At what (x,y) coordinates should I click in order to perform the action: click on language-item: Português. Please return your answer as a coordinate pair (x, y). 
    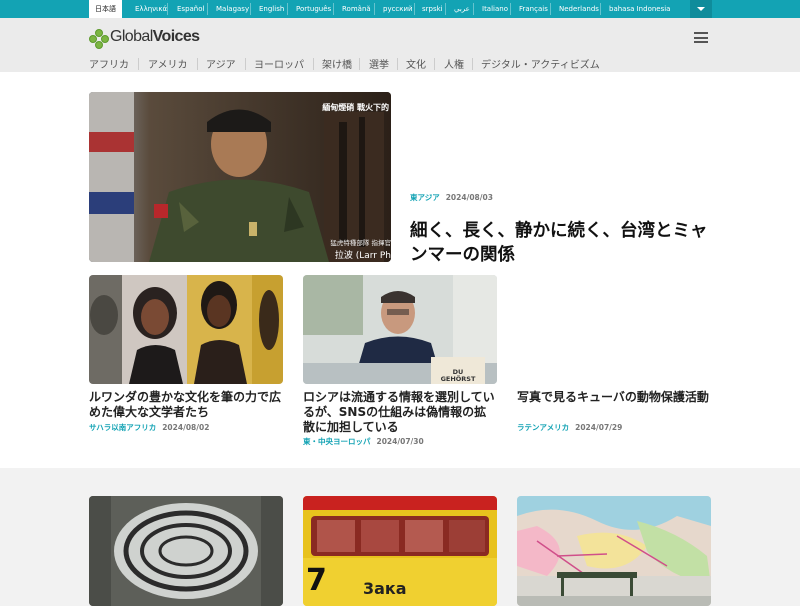
    Looking at the image, I should click on (313, 9).